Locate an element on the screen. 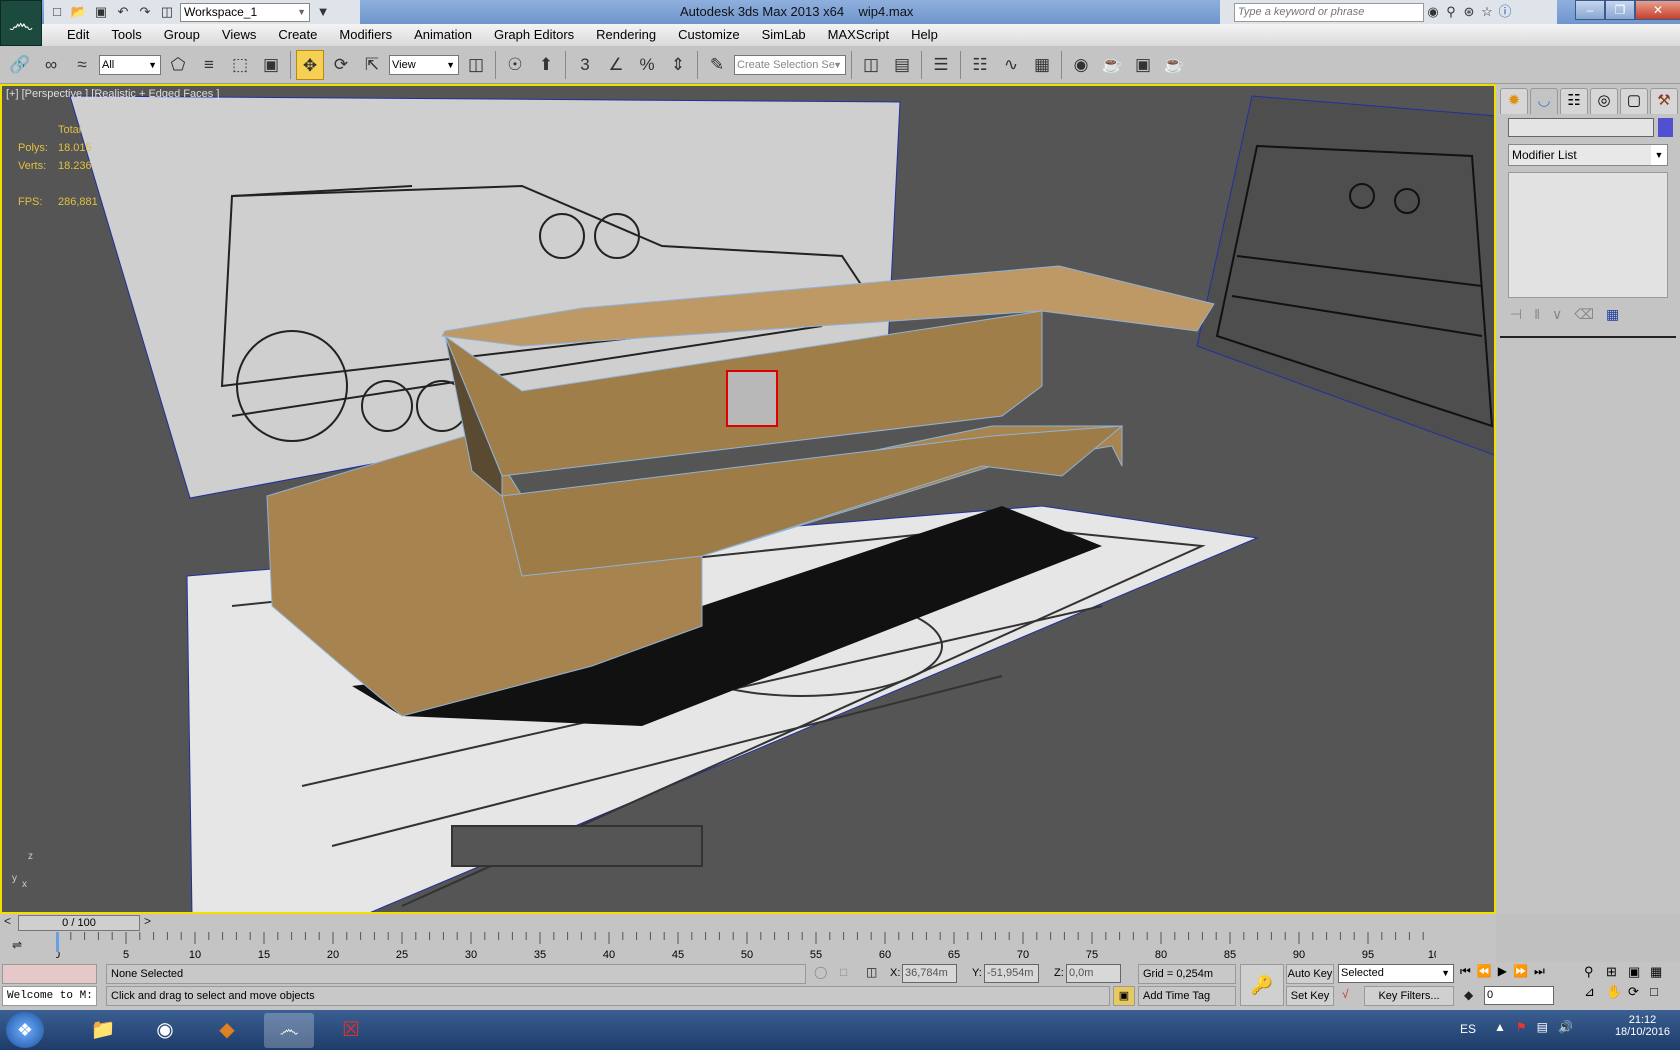  previous-frame-arrow: < is located at coordinates (7, 921).